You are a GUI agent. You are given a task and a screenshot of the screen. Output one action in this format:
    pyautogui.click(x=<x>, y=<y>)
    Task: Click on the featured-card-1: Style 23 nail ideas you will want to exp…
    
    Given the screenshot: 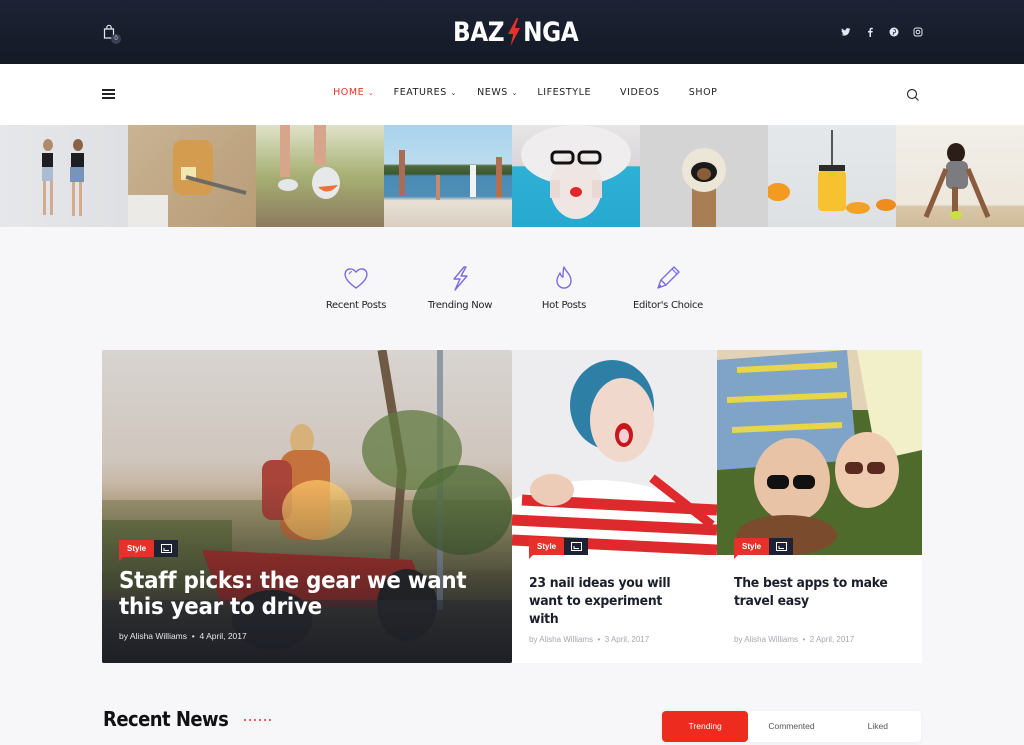 What is the action you would take?
    pyautogui.click(x=614, y=506)
    